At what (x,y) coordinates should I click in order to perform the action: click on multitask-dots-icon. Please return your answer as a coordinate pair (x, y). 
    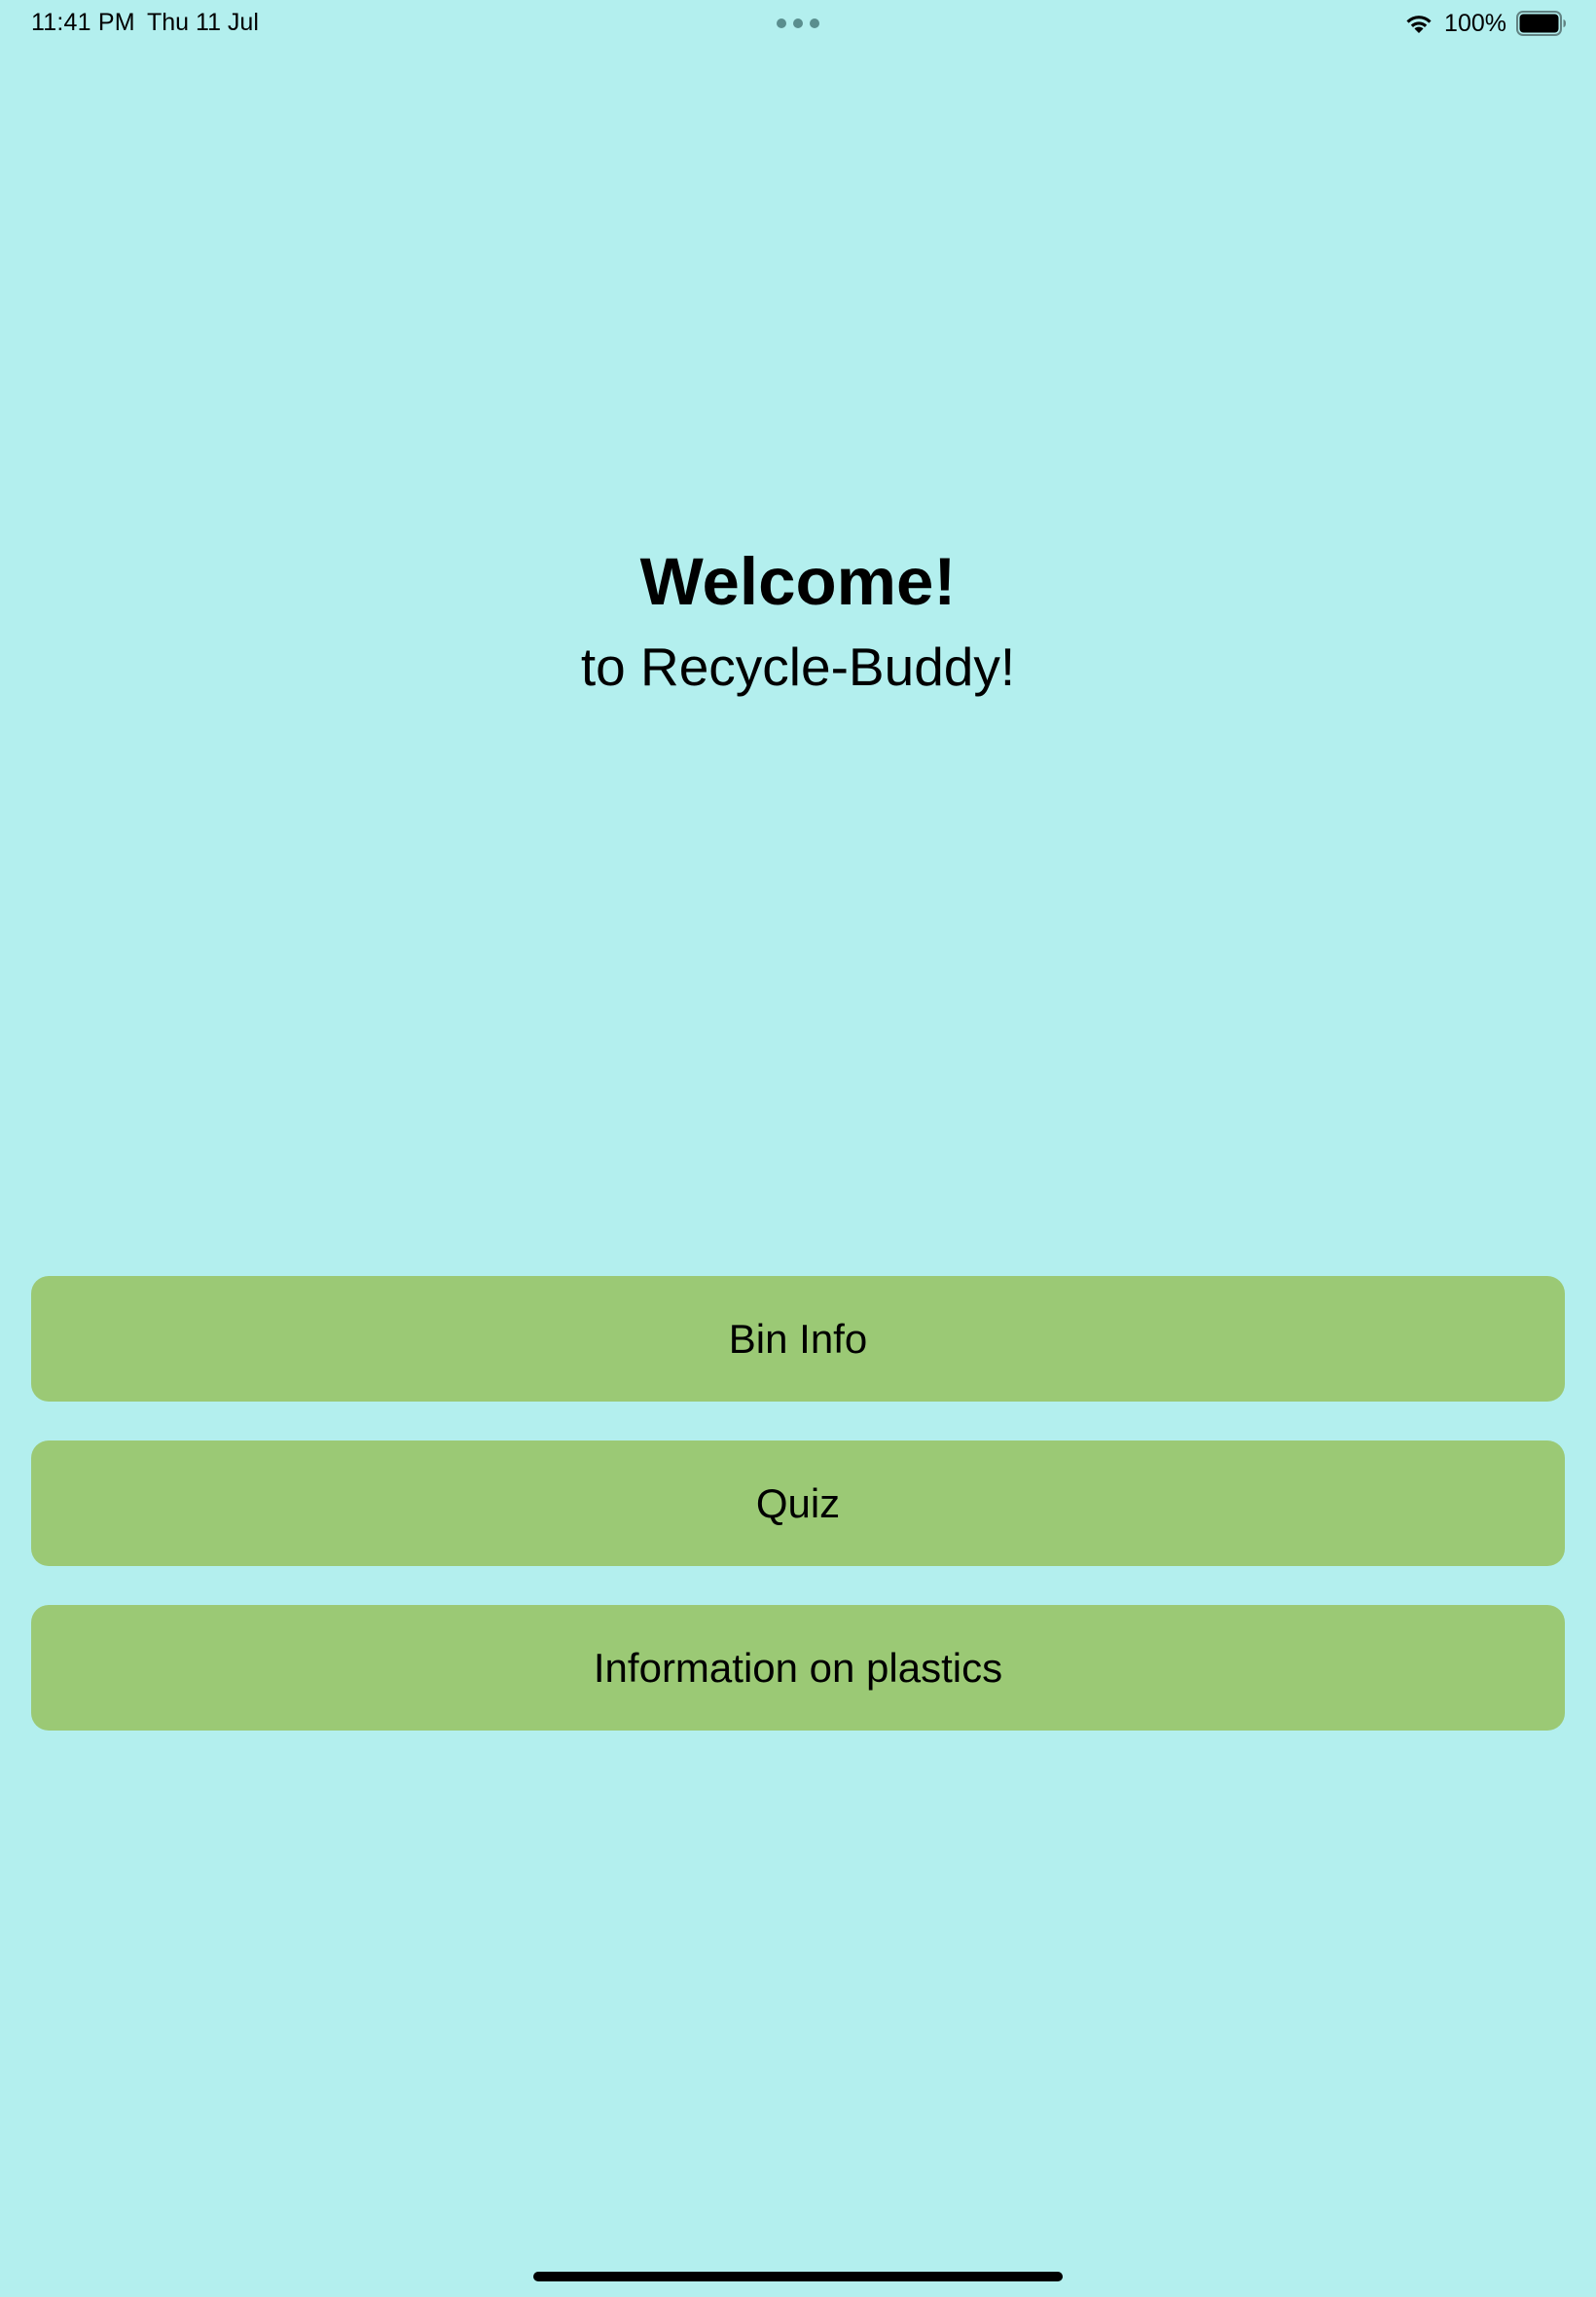
    Looking at the image, I should click on (798, 23).